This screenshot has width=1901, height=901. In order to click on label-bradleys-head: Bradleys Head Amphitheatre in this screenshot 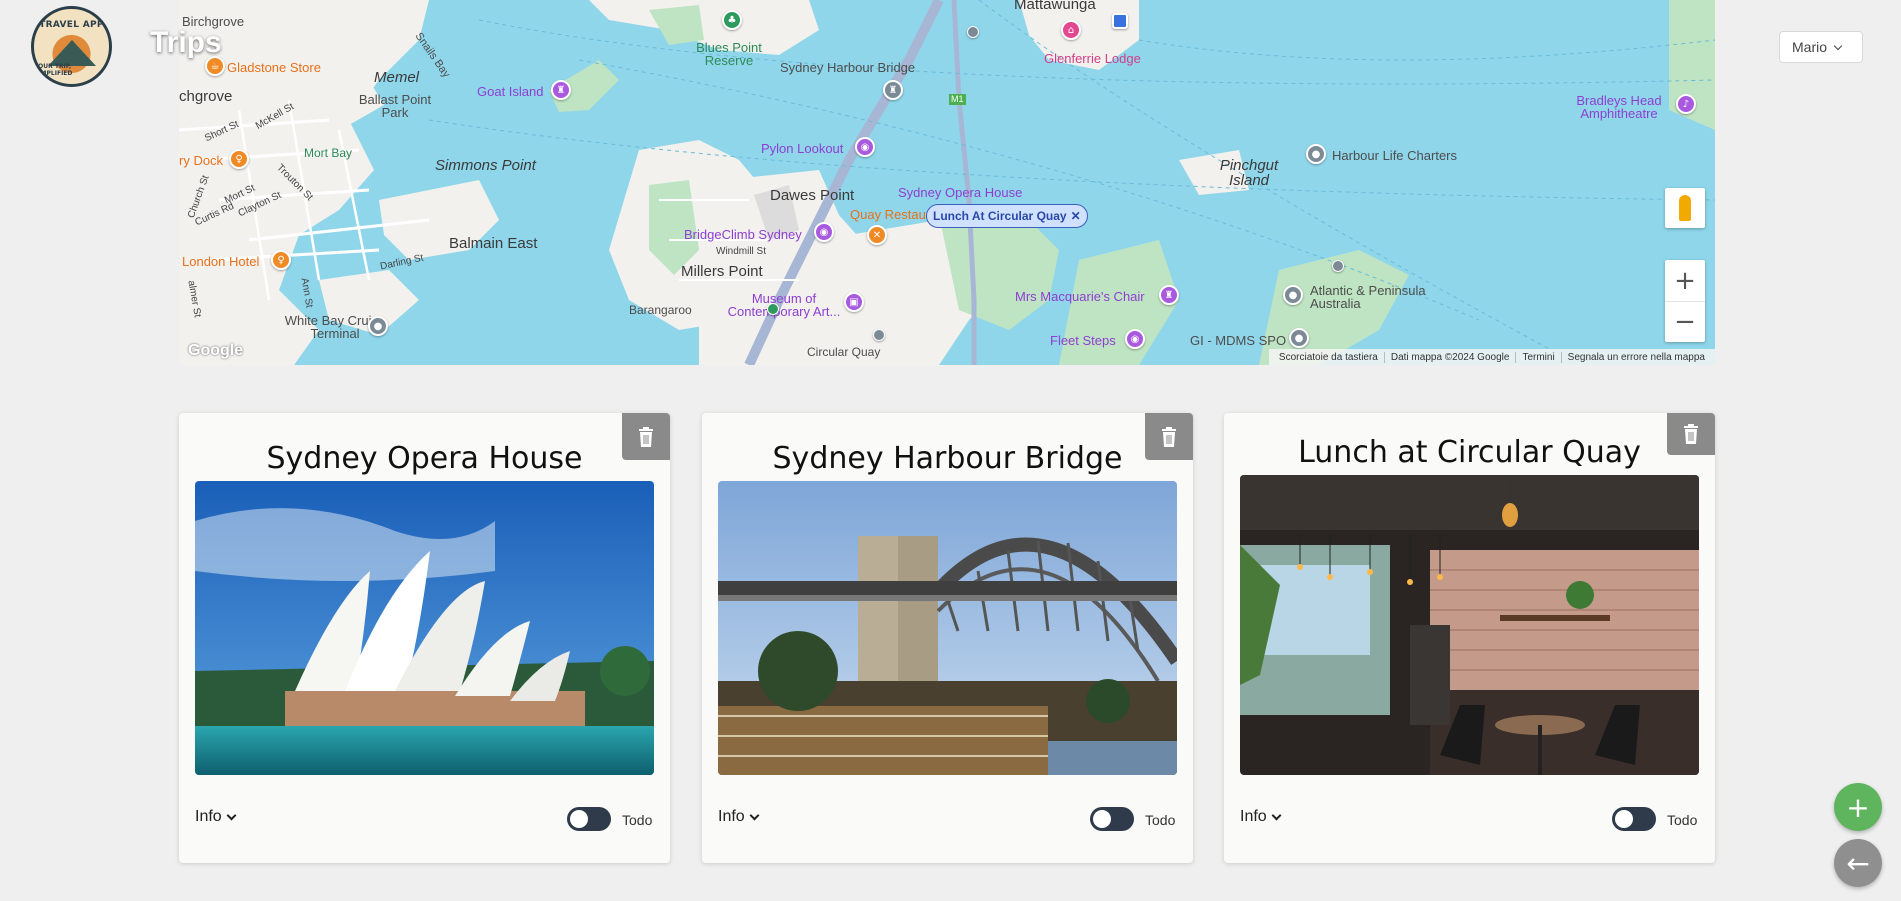, I will do `click(1619, 107)`.